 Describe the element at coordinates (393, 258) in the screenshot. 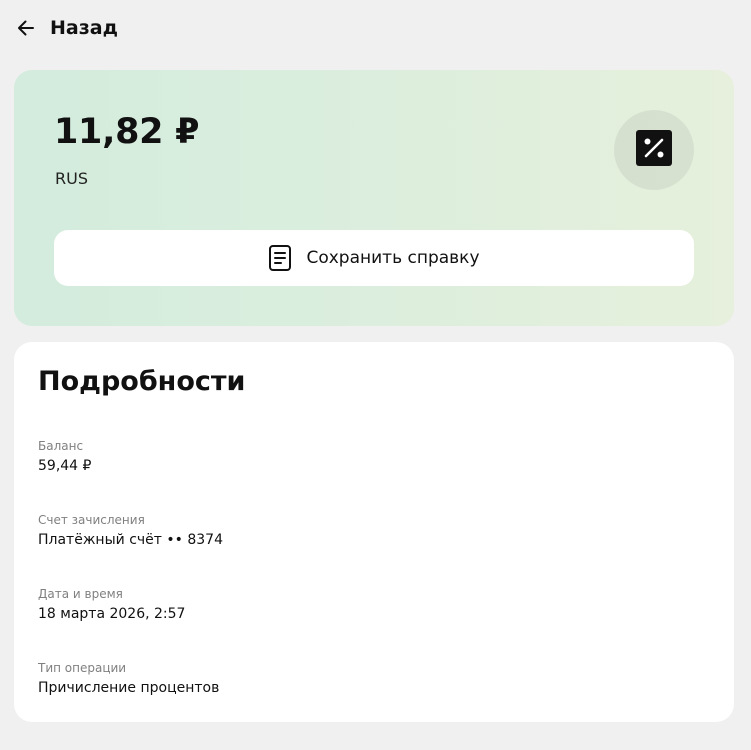

I see `save-receipt-label: Сохранить справку` at that location.